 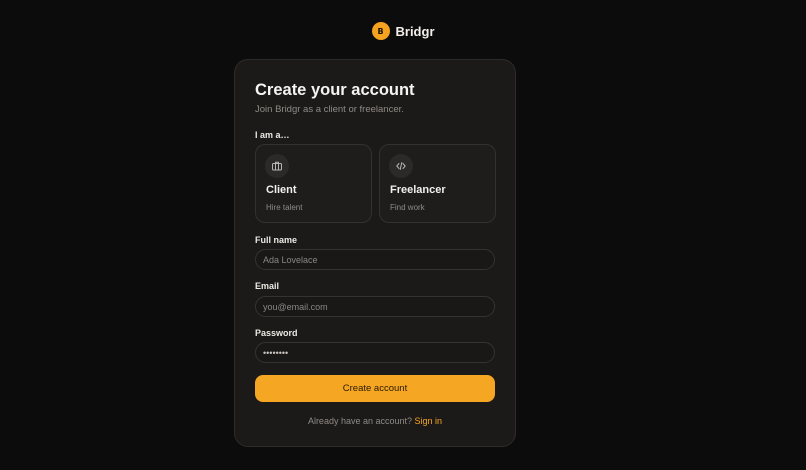 I want to click on page-subtitle: Join Bridgr as a client or freelancer., so click(x=329, y=109).